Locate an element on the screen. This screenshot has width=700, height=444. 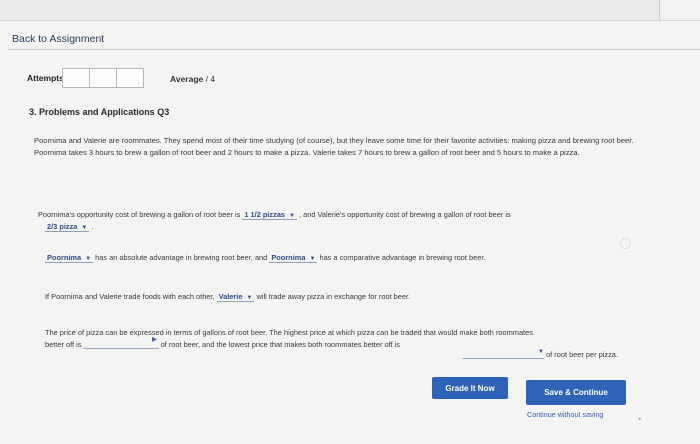
highest-price-input is located at coordinates (121, 344).